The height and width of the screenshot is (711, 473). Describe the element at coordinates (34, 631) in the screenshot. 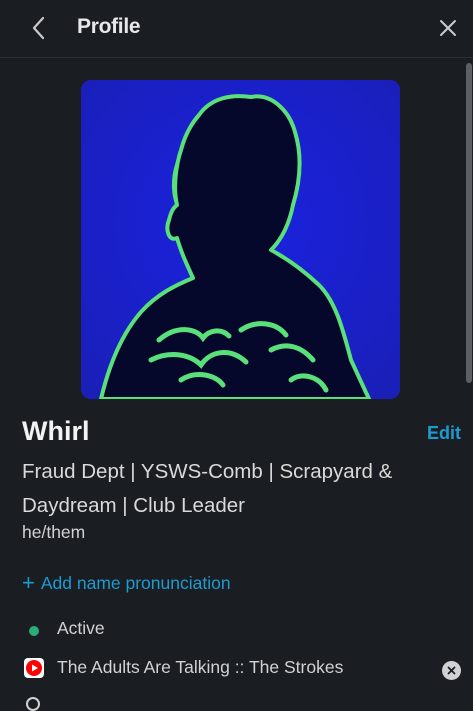

I see `presence-dot-icon` at that location.